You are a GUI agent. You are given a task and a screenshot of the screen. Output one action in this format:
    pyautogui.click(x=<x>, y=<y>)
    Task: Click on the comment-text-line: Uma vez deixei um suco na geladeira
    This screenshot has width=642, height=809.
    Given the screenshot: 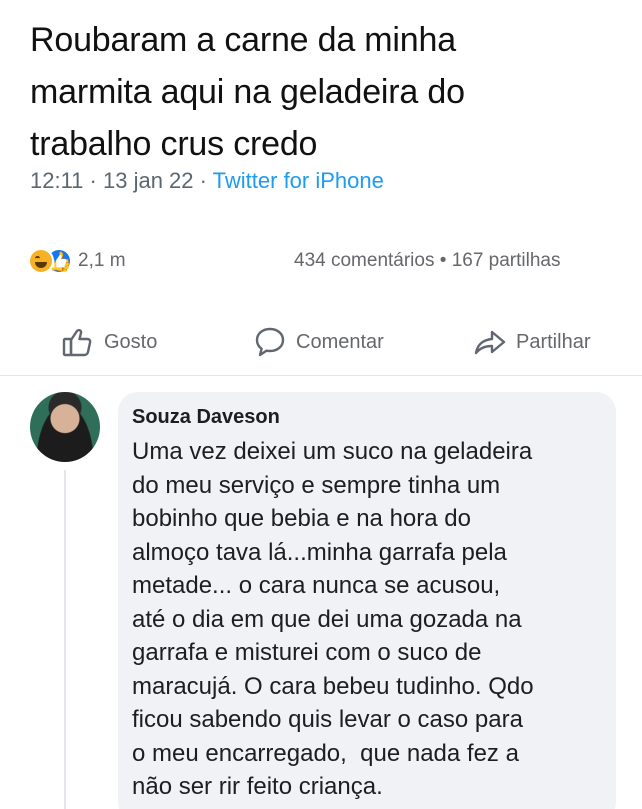 What is the action you would take?
    pyautogui.click(x=332, y=451)
    